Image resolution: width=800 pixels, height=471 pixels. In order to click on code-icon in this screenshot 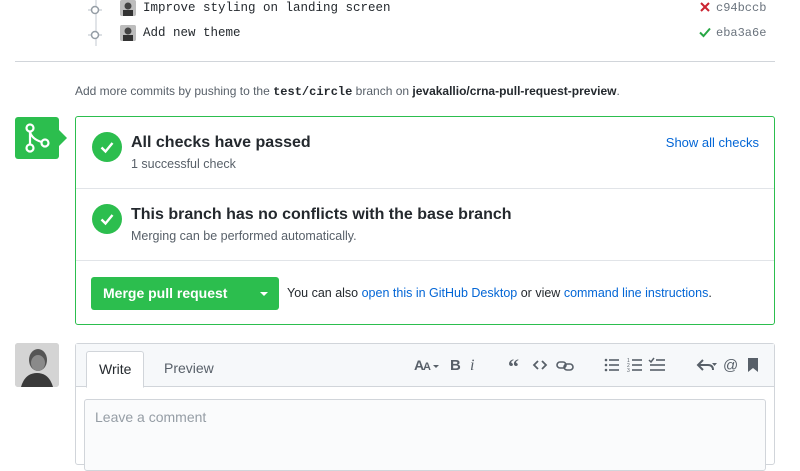, I will do `click(540, 365)`.